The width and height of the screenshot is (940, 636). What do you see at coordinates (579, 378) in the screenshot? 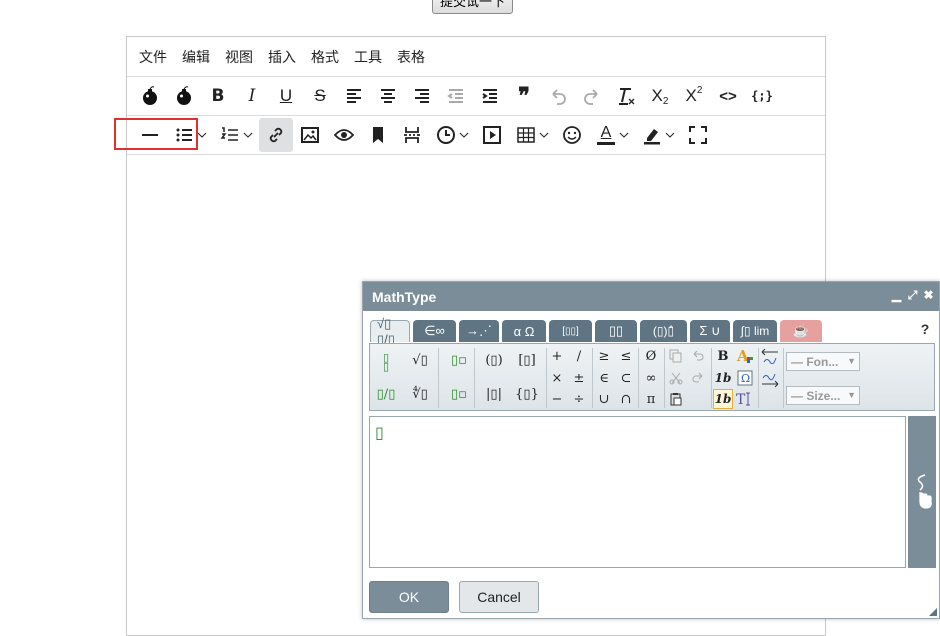
I see `plus-minus-symbol: ±` at bounding box center [579, 378].